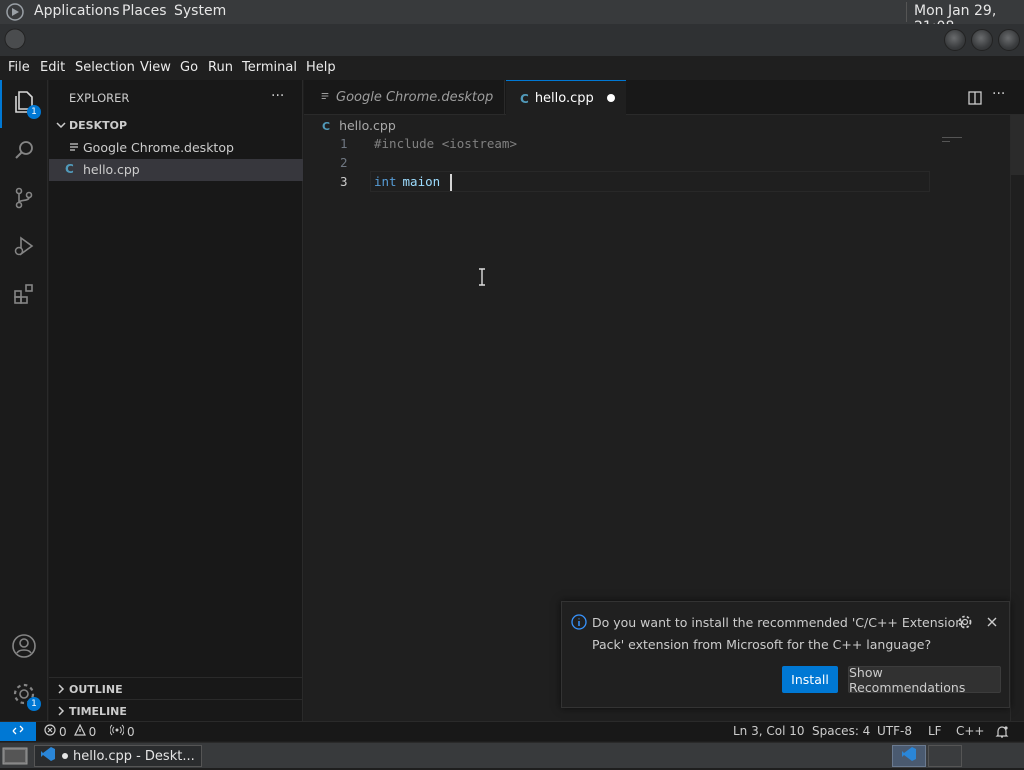 This screenshot has height=770, width=1024. What do you see at coordinates (24, 152) in the screenshot?
I see `search-activity-button` at bounding box center [24, 152].